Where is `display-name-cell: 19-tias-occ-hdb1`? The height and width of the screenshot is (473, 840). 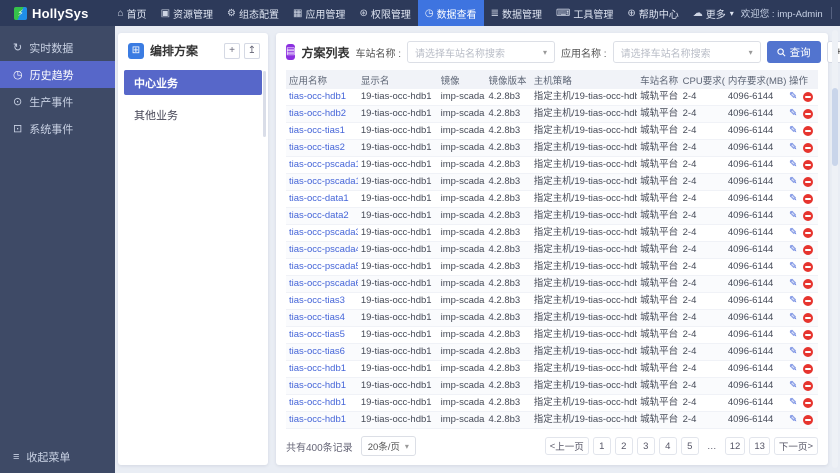 display-name-cell: 19-tias-occ-hdb1 is located at coordinates (397, 114).